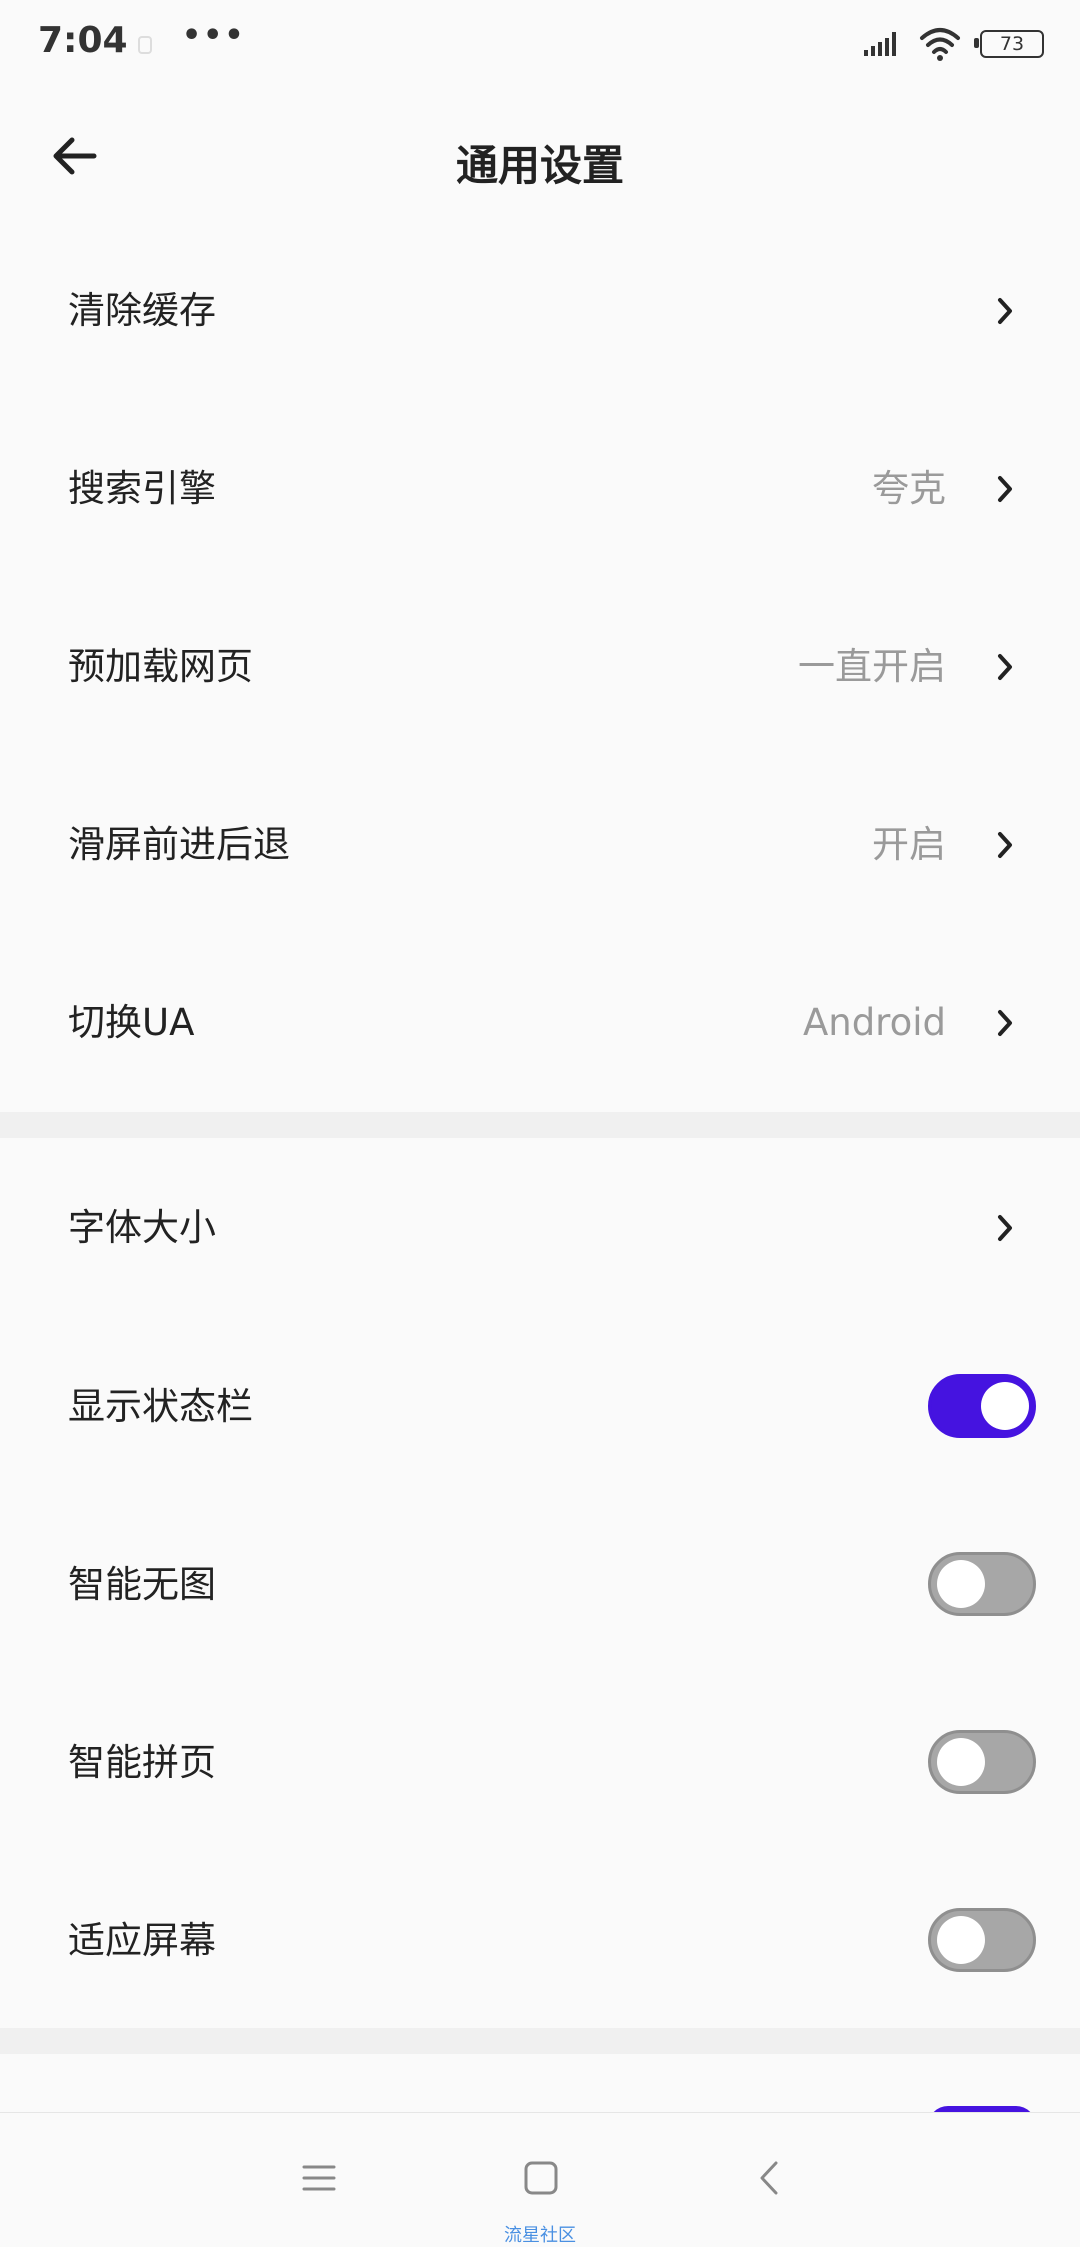 The width and height of the screenshot is (1080, 2247). Describe the element at coordinates (540, 845) in the screenshot. I see `setting-swipe-navigation: 滑屏前进后退 开启` at that location.